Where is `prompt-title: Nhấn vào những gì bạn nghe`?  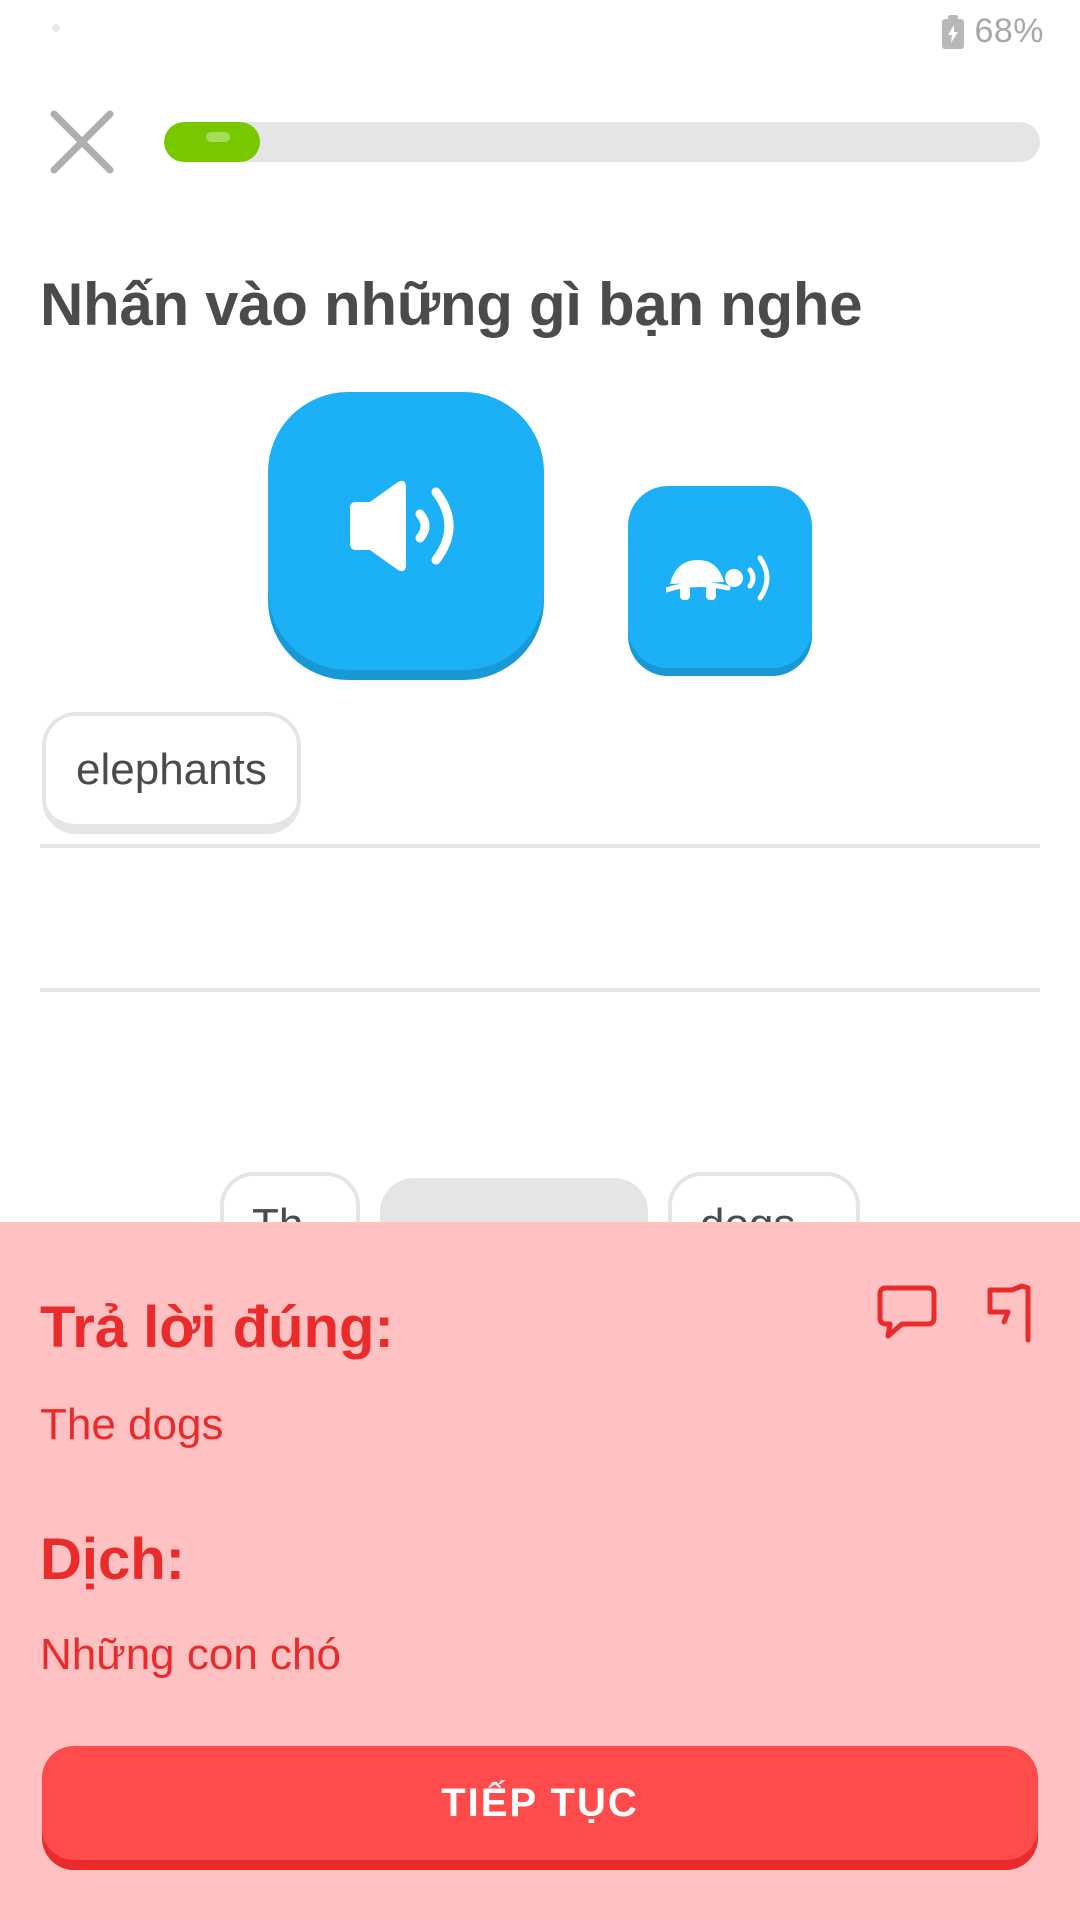 prompt-title: Nhấn vào những gì bạn nghe is located at coordinates (451, 304).